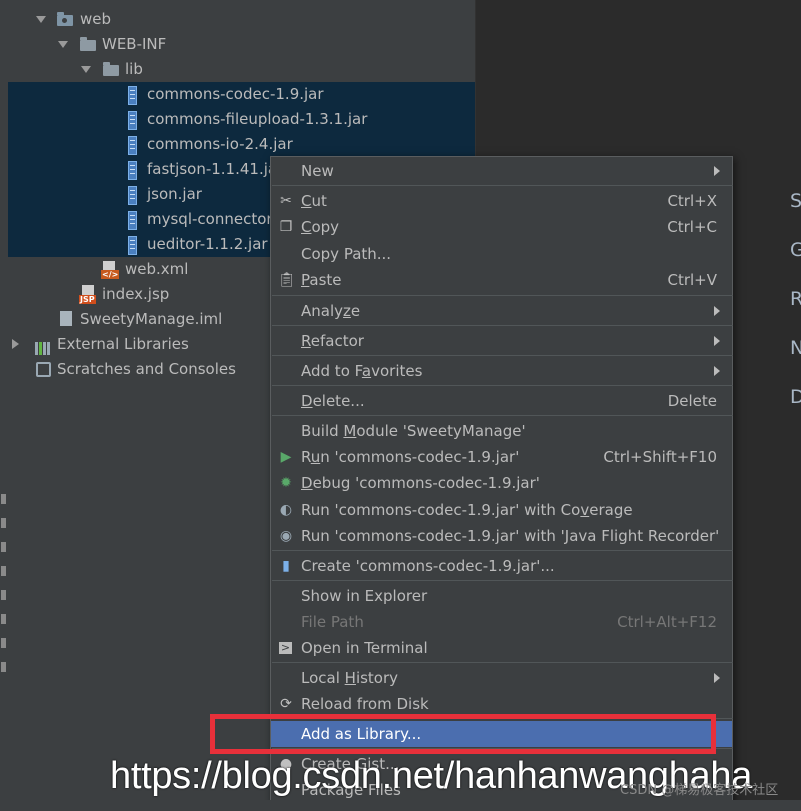 This screenshot has height=811, width=801. Describe the element at coordinates (134, 44) in the screenshot. I see `tree-node-label: WEB-INF` at that location.